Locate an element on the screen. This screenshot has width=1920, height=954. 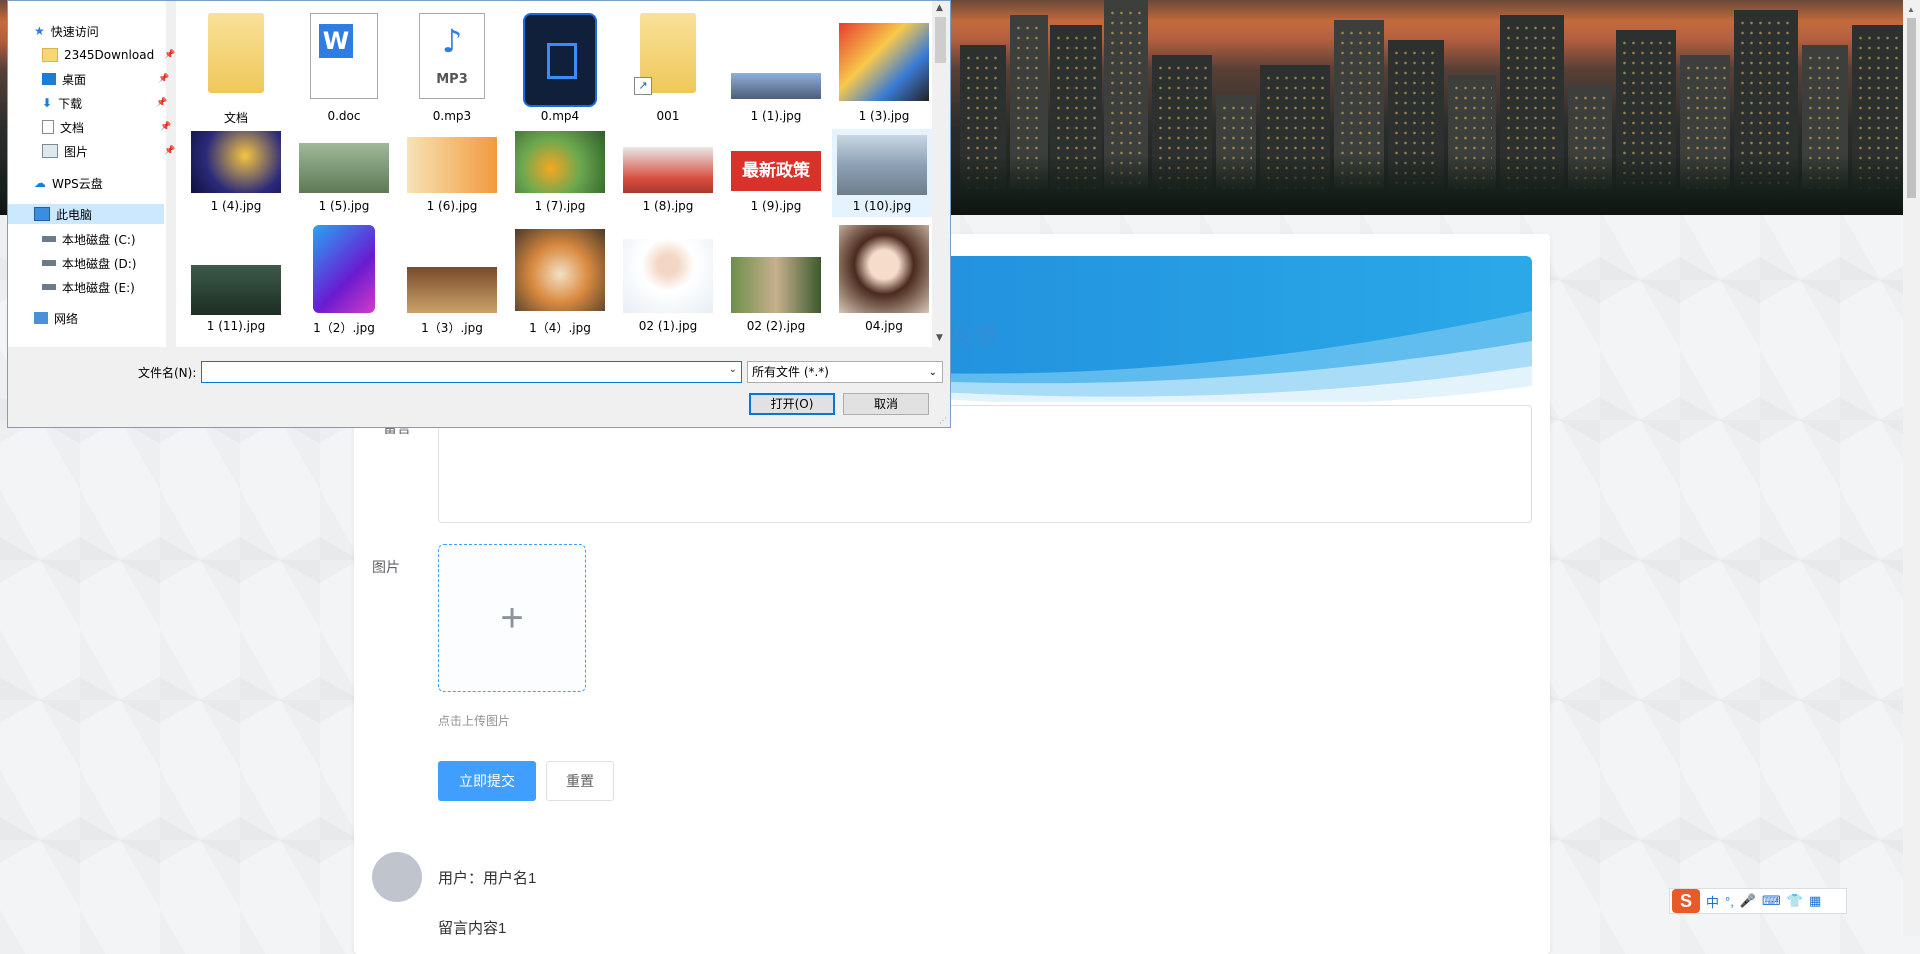
nav-label: 本地磁盘 (C:) is located at coordinates (99, 239).